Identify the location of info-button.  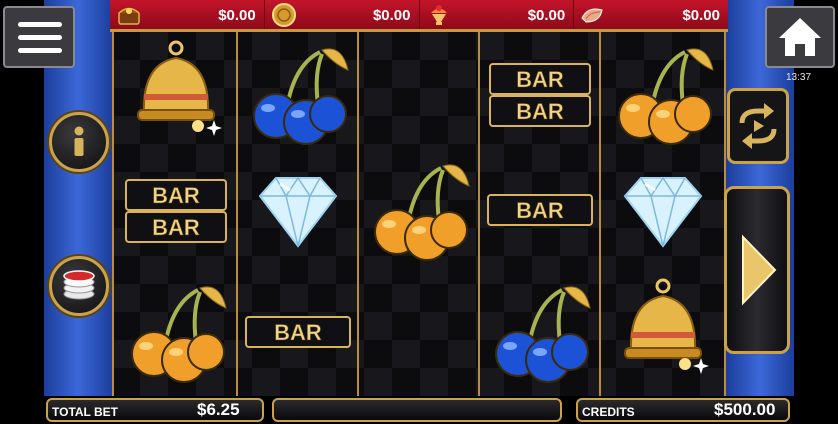
(79, 142).